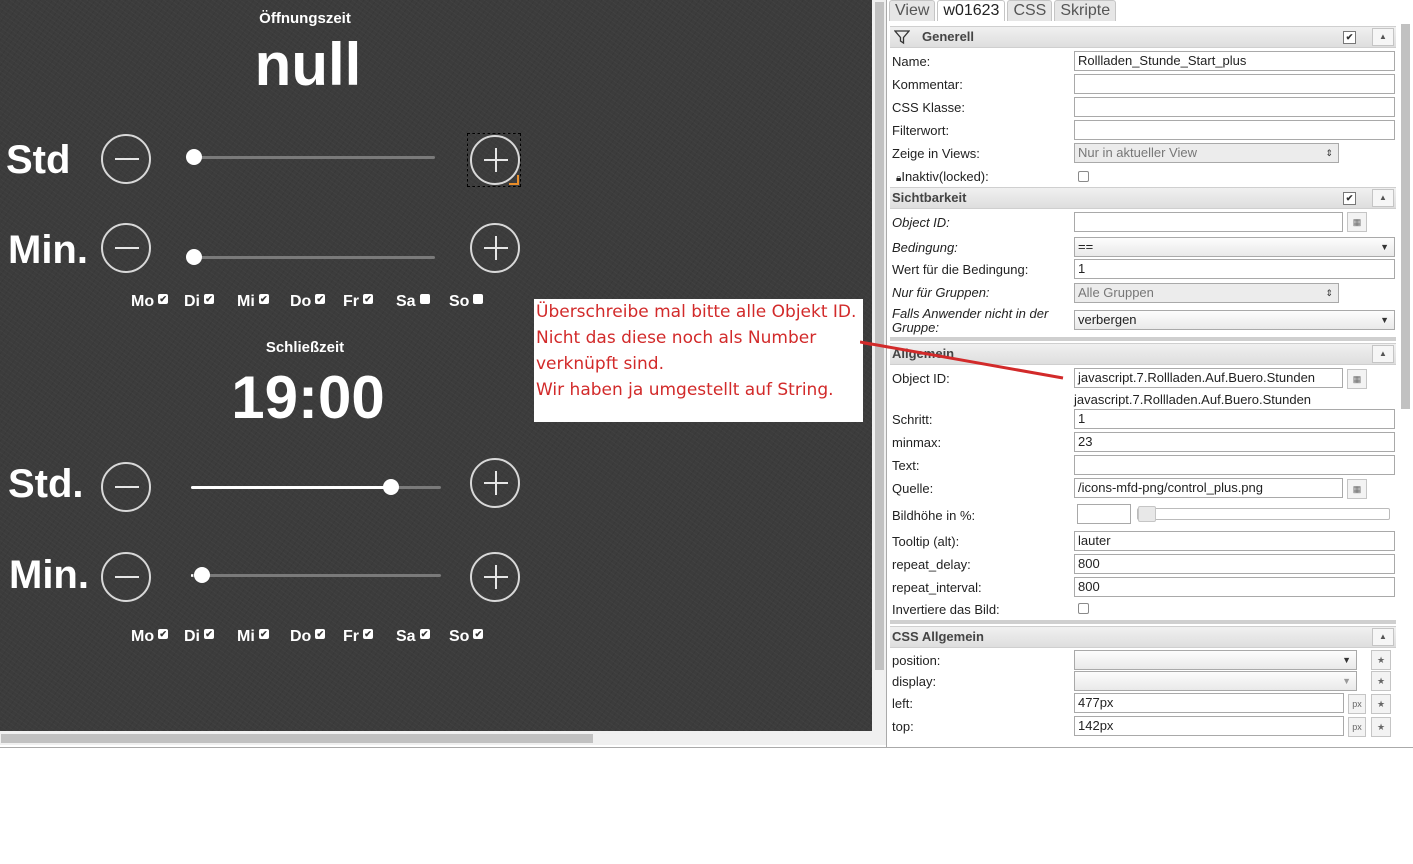 This screenshot has height=864, width=1413. Describe the element at coordinates (301, 636) in the screenshot. I see `day-label: Do` at that location.